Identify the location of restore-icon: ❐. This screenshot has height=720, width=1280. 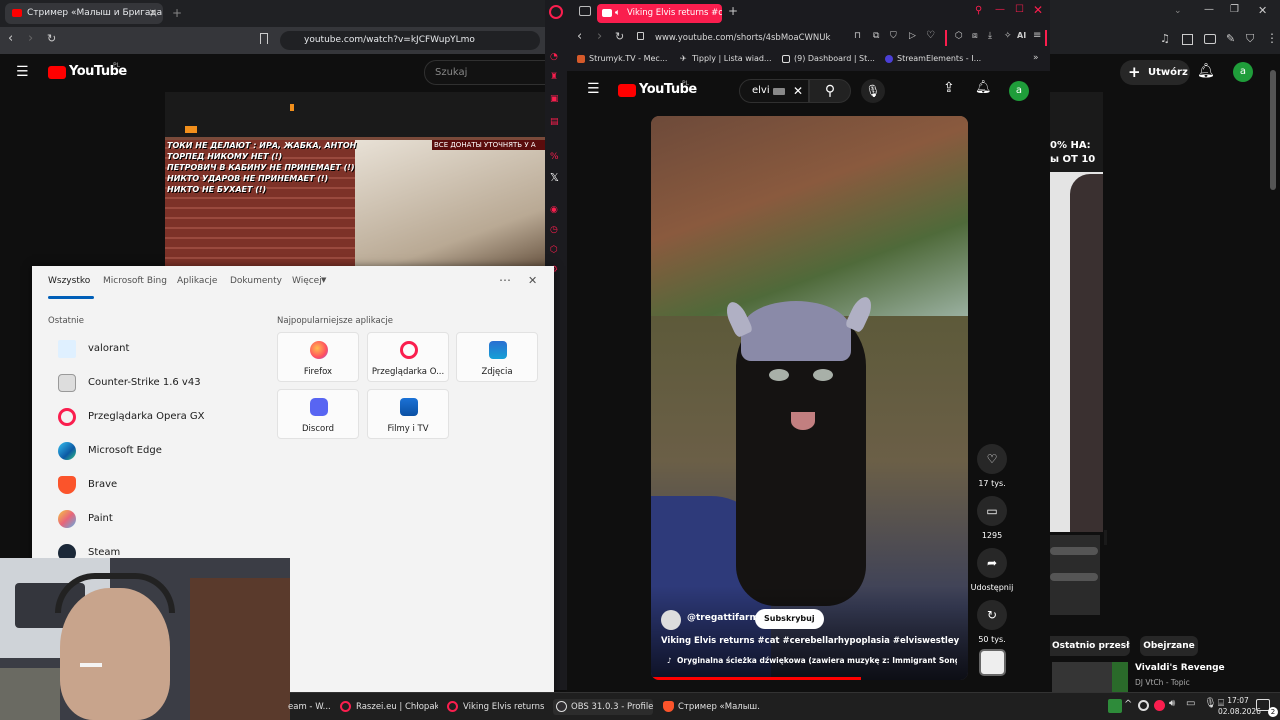
(1234, 9).